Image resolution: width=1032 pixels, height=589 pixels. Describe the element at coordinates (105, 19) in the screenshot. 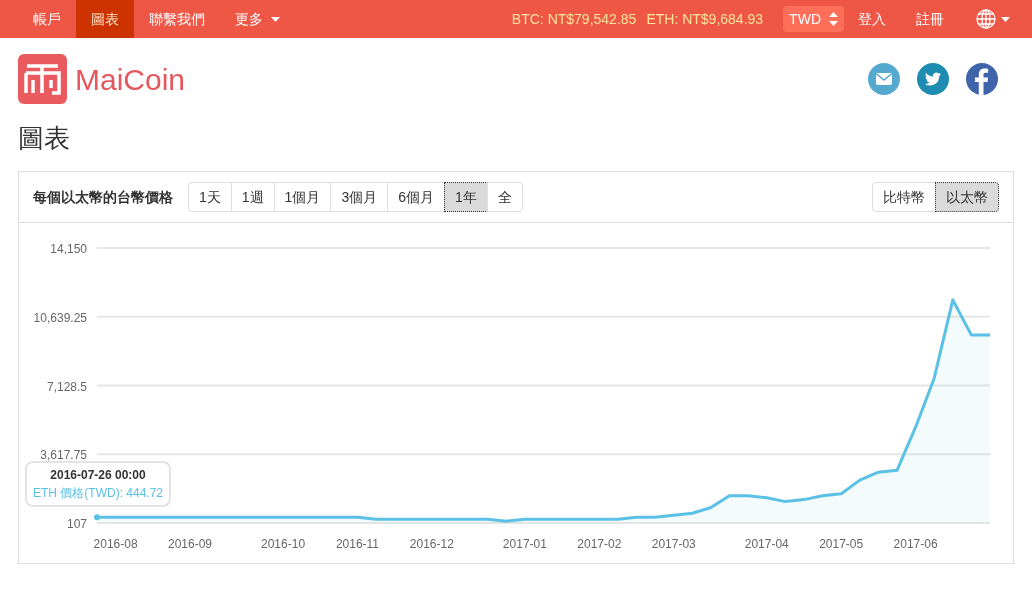

I see `nav-tab: 圖表` at that location.